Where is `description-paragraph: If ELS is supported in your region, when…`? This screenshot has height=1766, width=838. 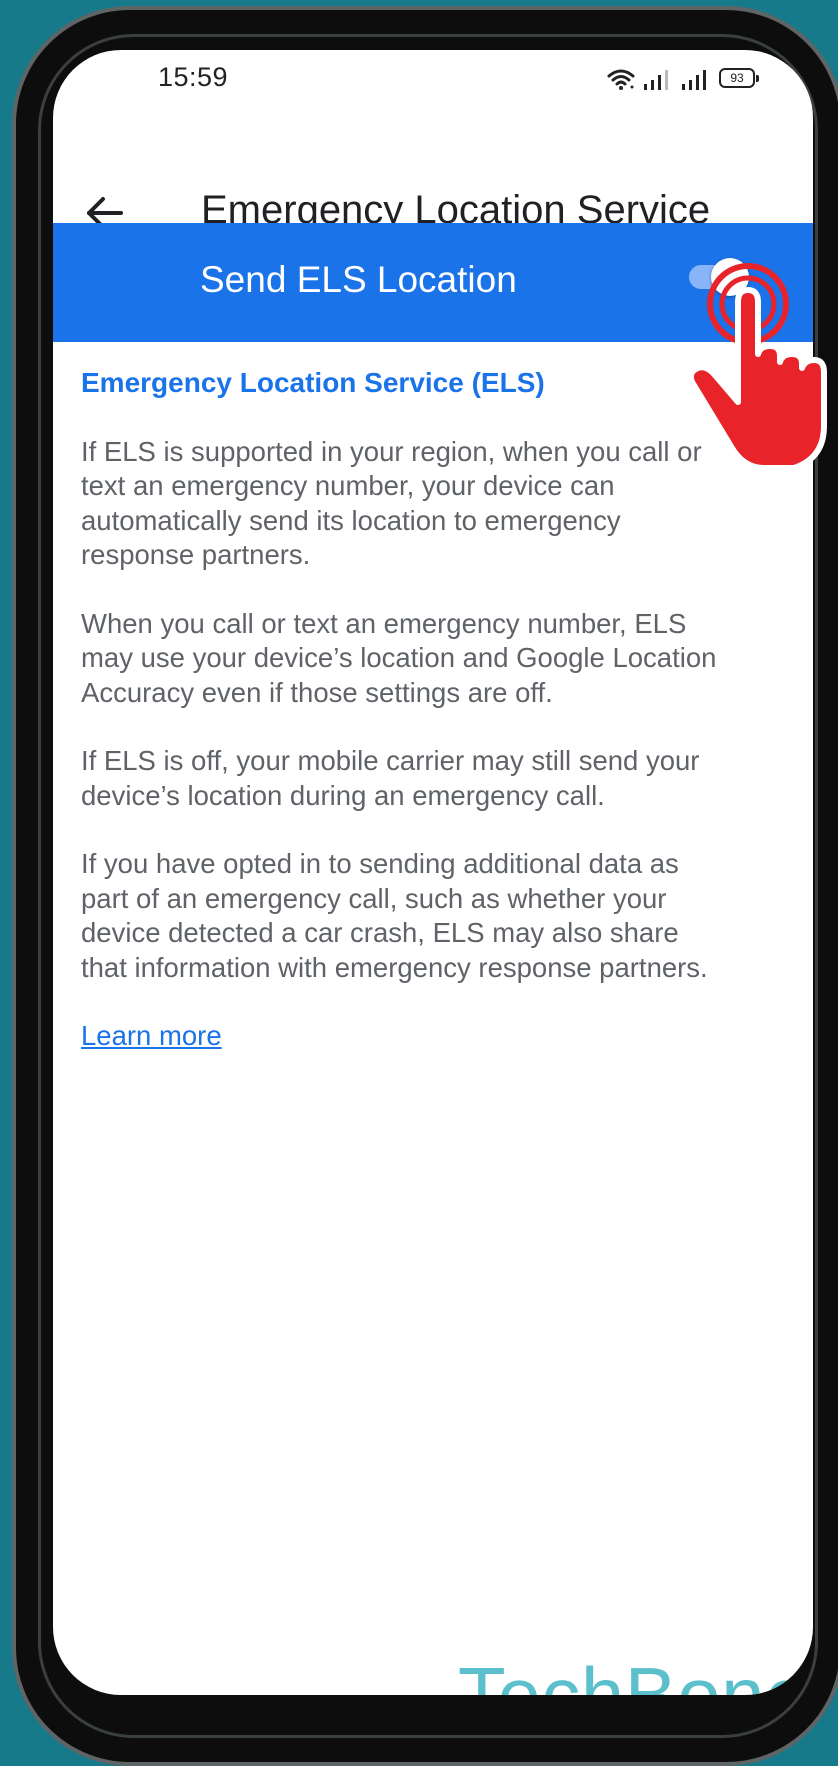 description-paragraph: If ELS is supported in your region, when… is located at coordinates (391, 503).